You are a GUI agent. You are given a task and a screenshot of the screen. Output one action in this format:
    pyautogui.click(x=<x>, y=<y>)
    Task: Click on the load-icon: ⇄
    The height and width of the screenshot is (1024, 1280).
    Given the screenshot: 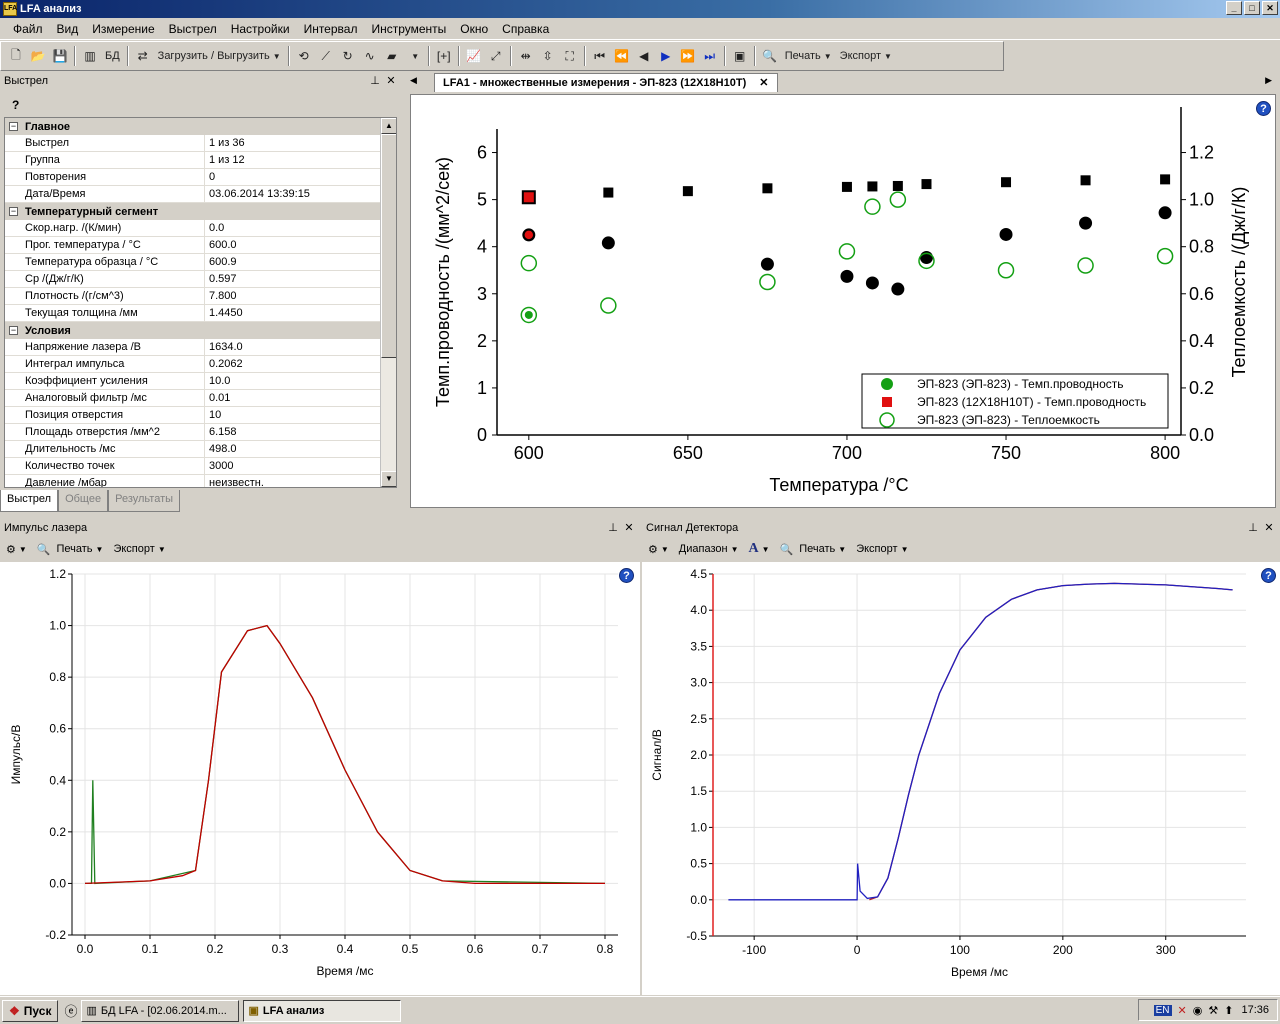 What is the action you would take?
    pyautogui.click(x=143, y=56)
    